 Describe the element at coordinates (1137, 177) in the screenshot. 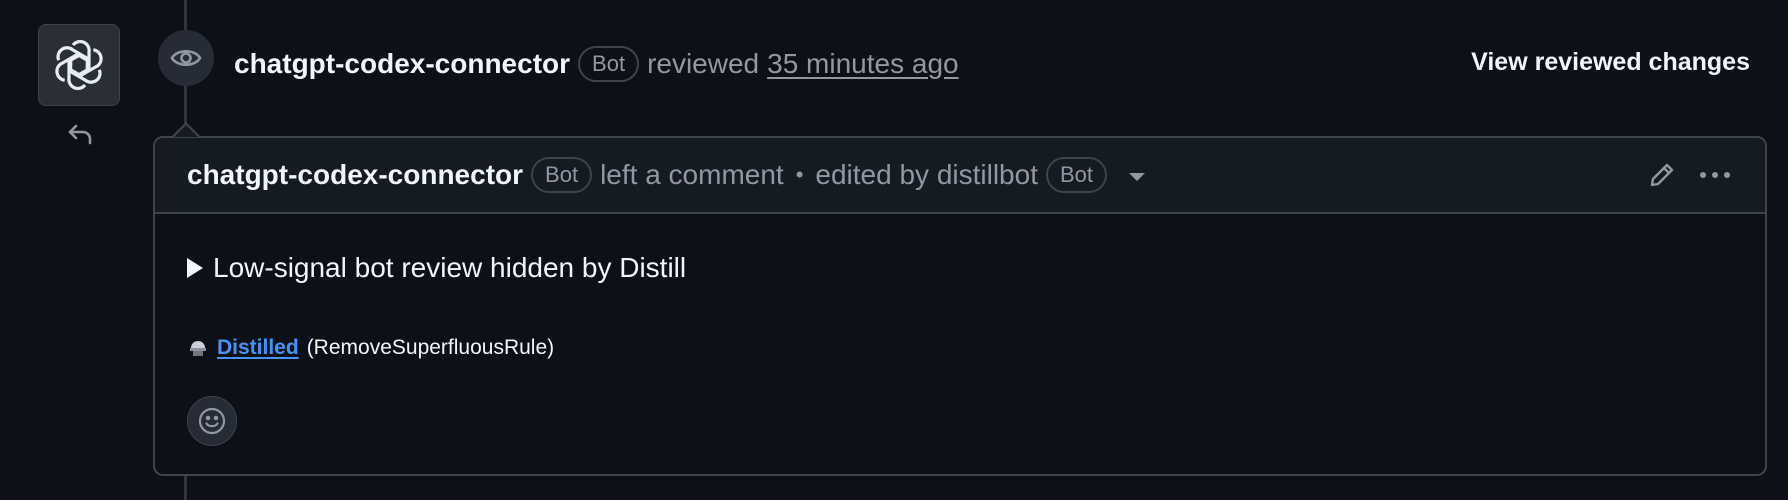

I see `triangle-down-icon` at that location.